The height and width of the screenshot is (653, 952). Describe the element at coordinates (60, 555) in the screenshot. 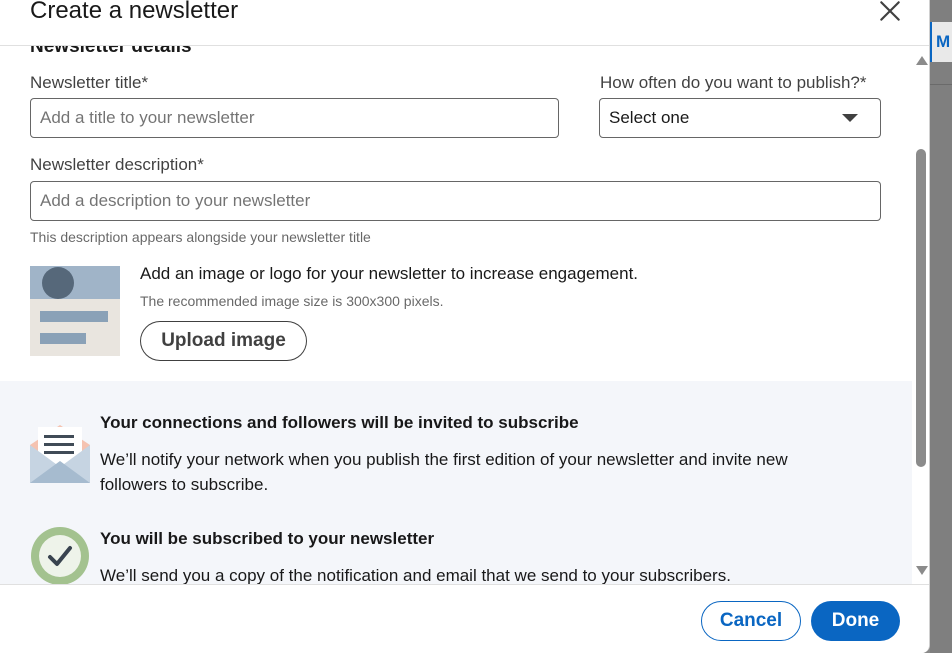

I see `checkmark-icon` at that location.